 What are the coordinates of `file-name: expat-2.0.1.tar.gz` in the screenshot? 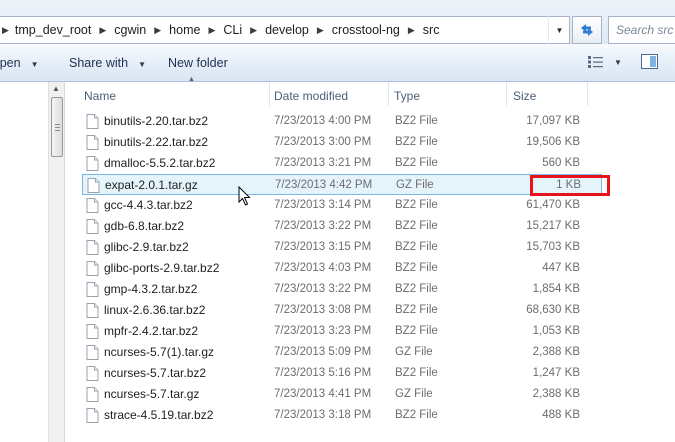 It's located at (151, 185).